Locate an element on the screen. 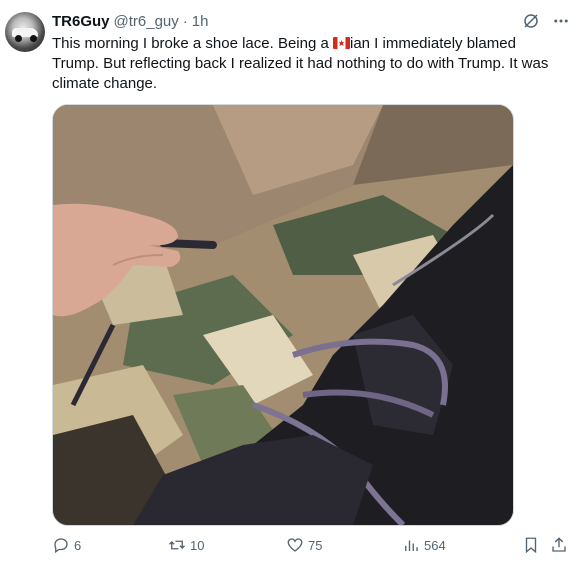 The image size is (580, 564). bookmark-icon is located at coordinates (531, 545).